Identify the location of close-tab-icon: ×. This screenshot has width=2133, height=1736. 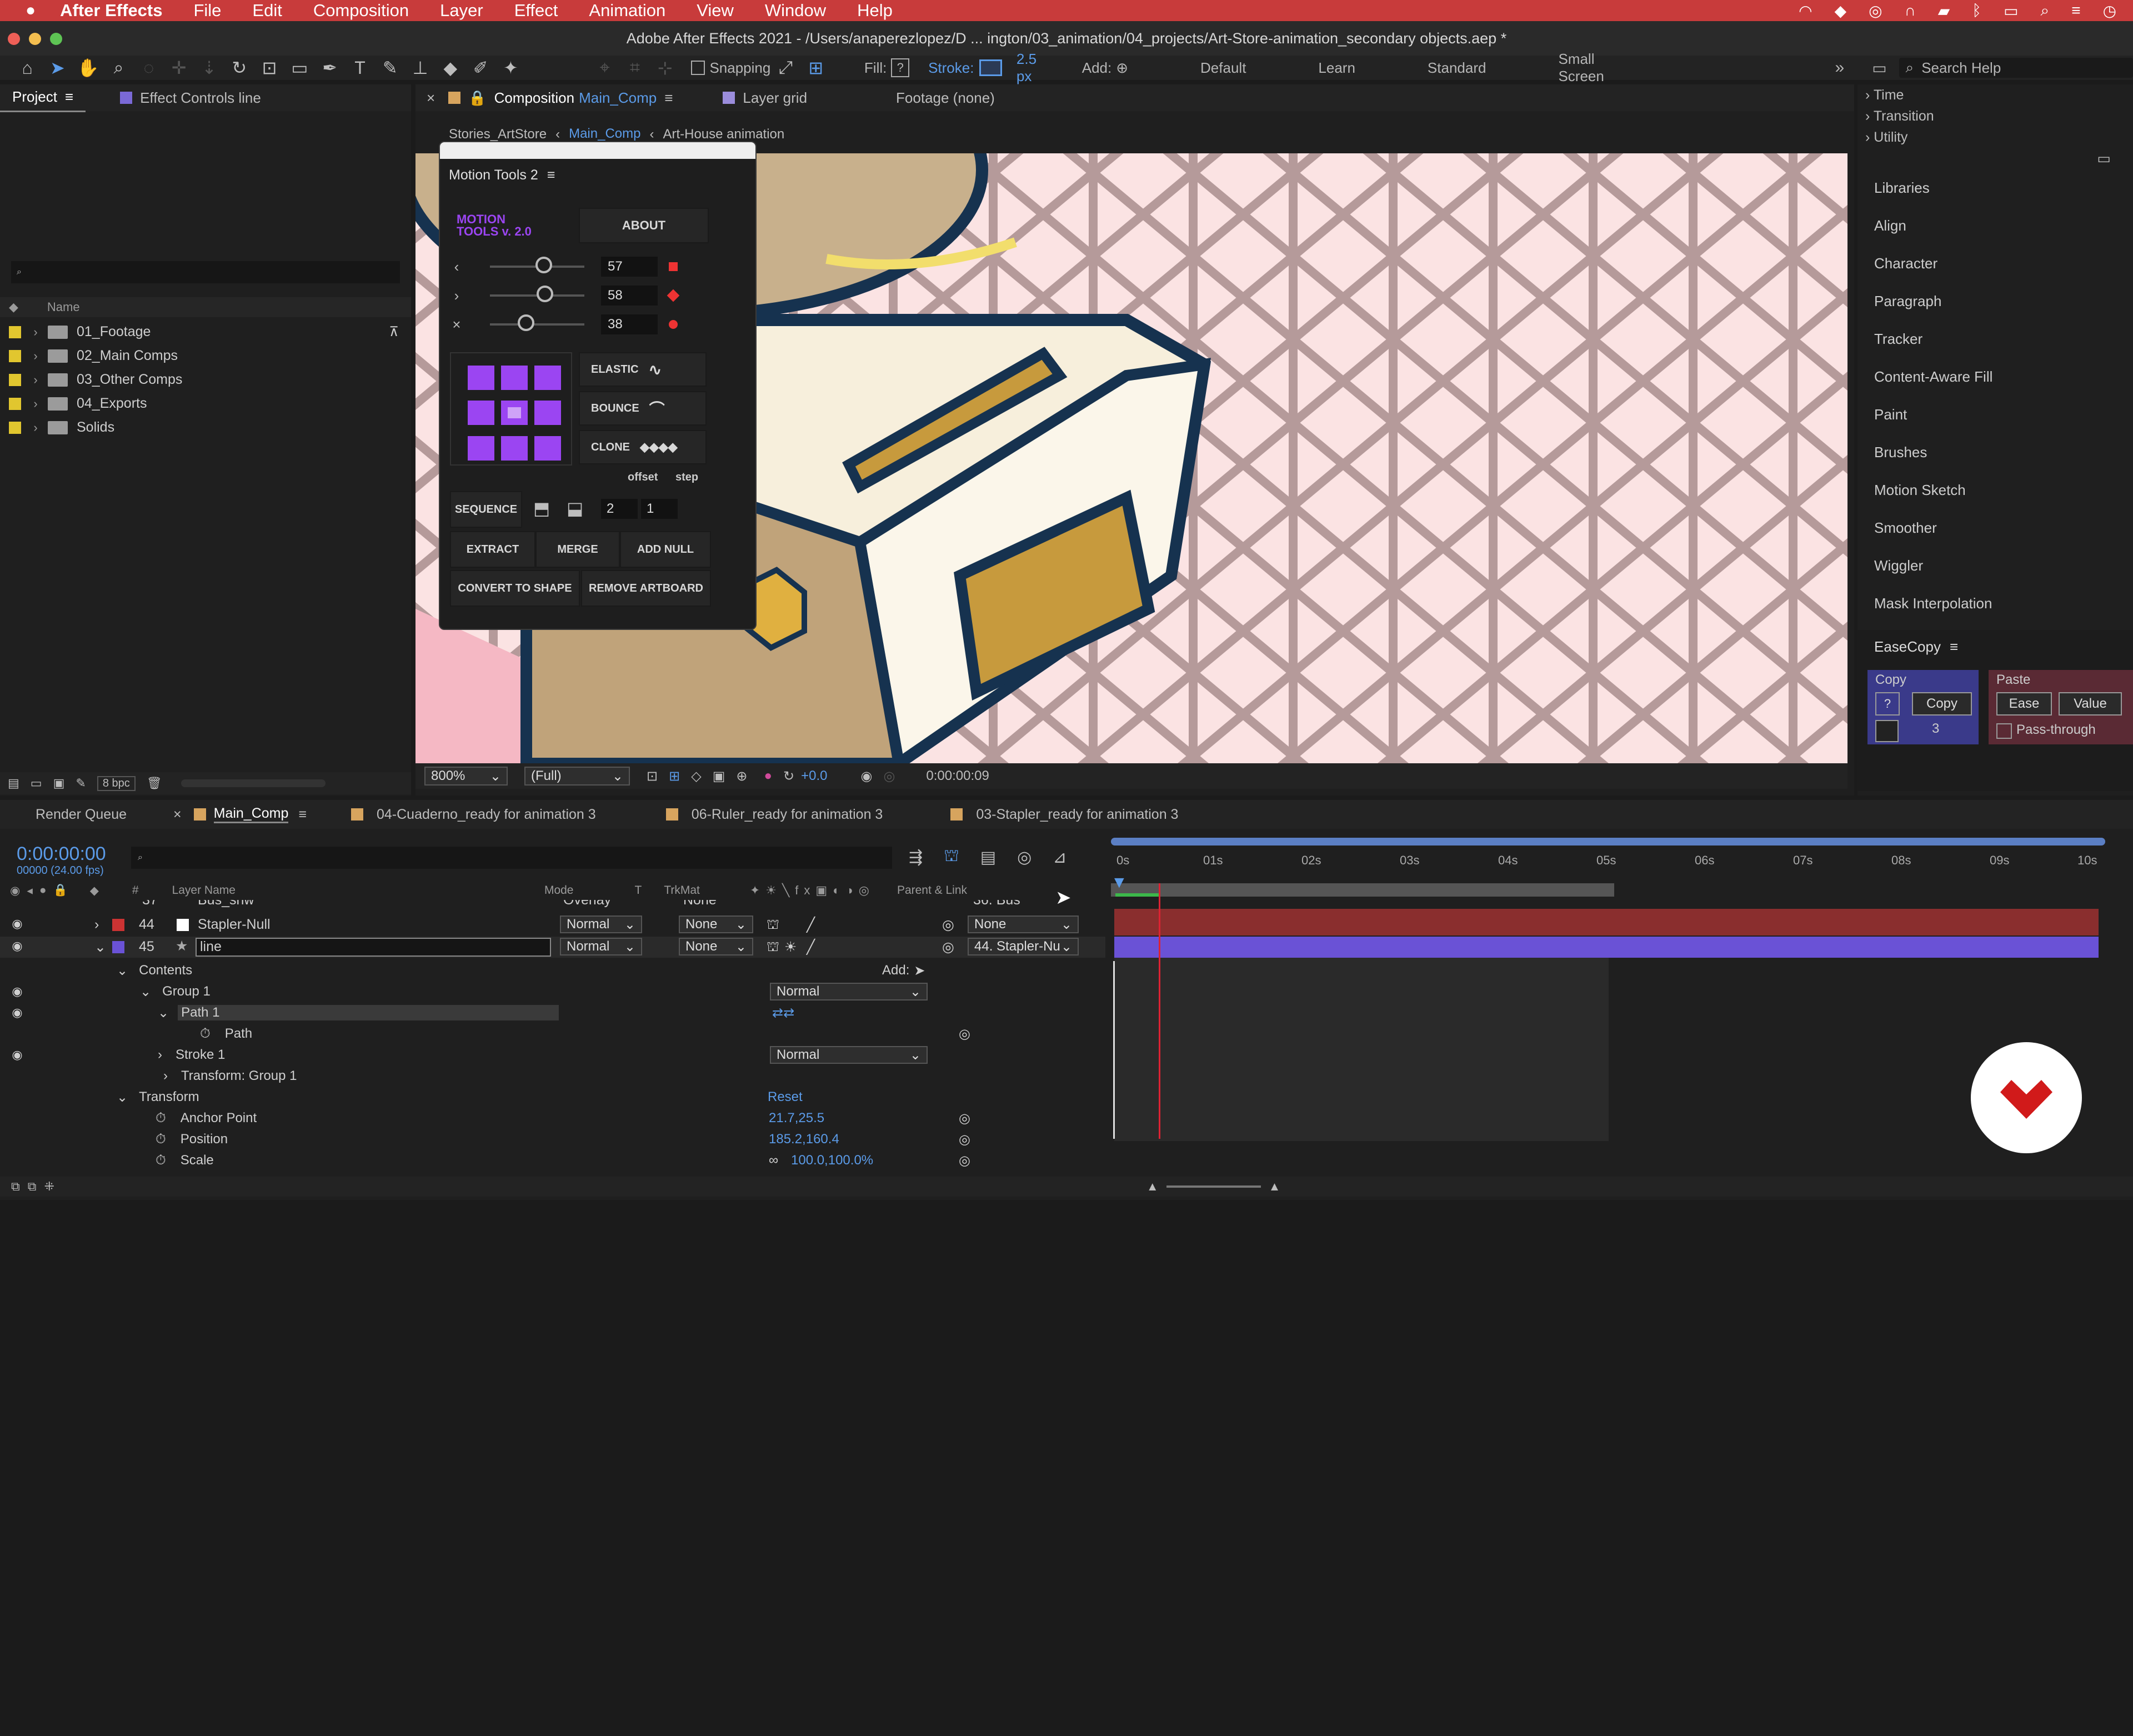
(177, 815).